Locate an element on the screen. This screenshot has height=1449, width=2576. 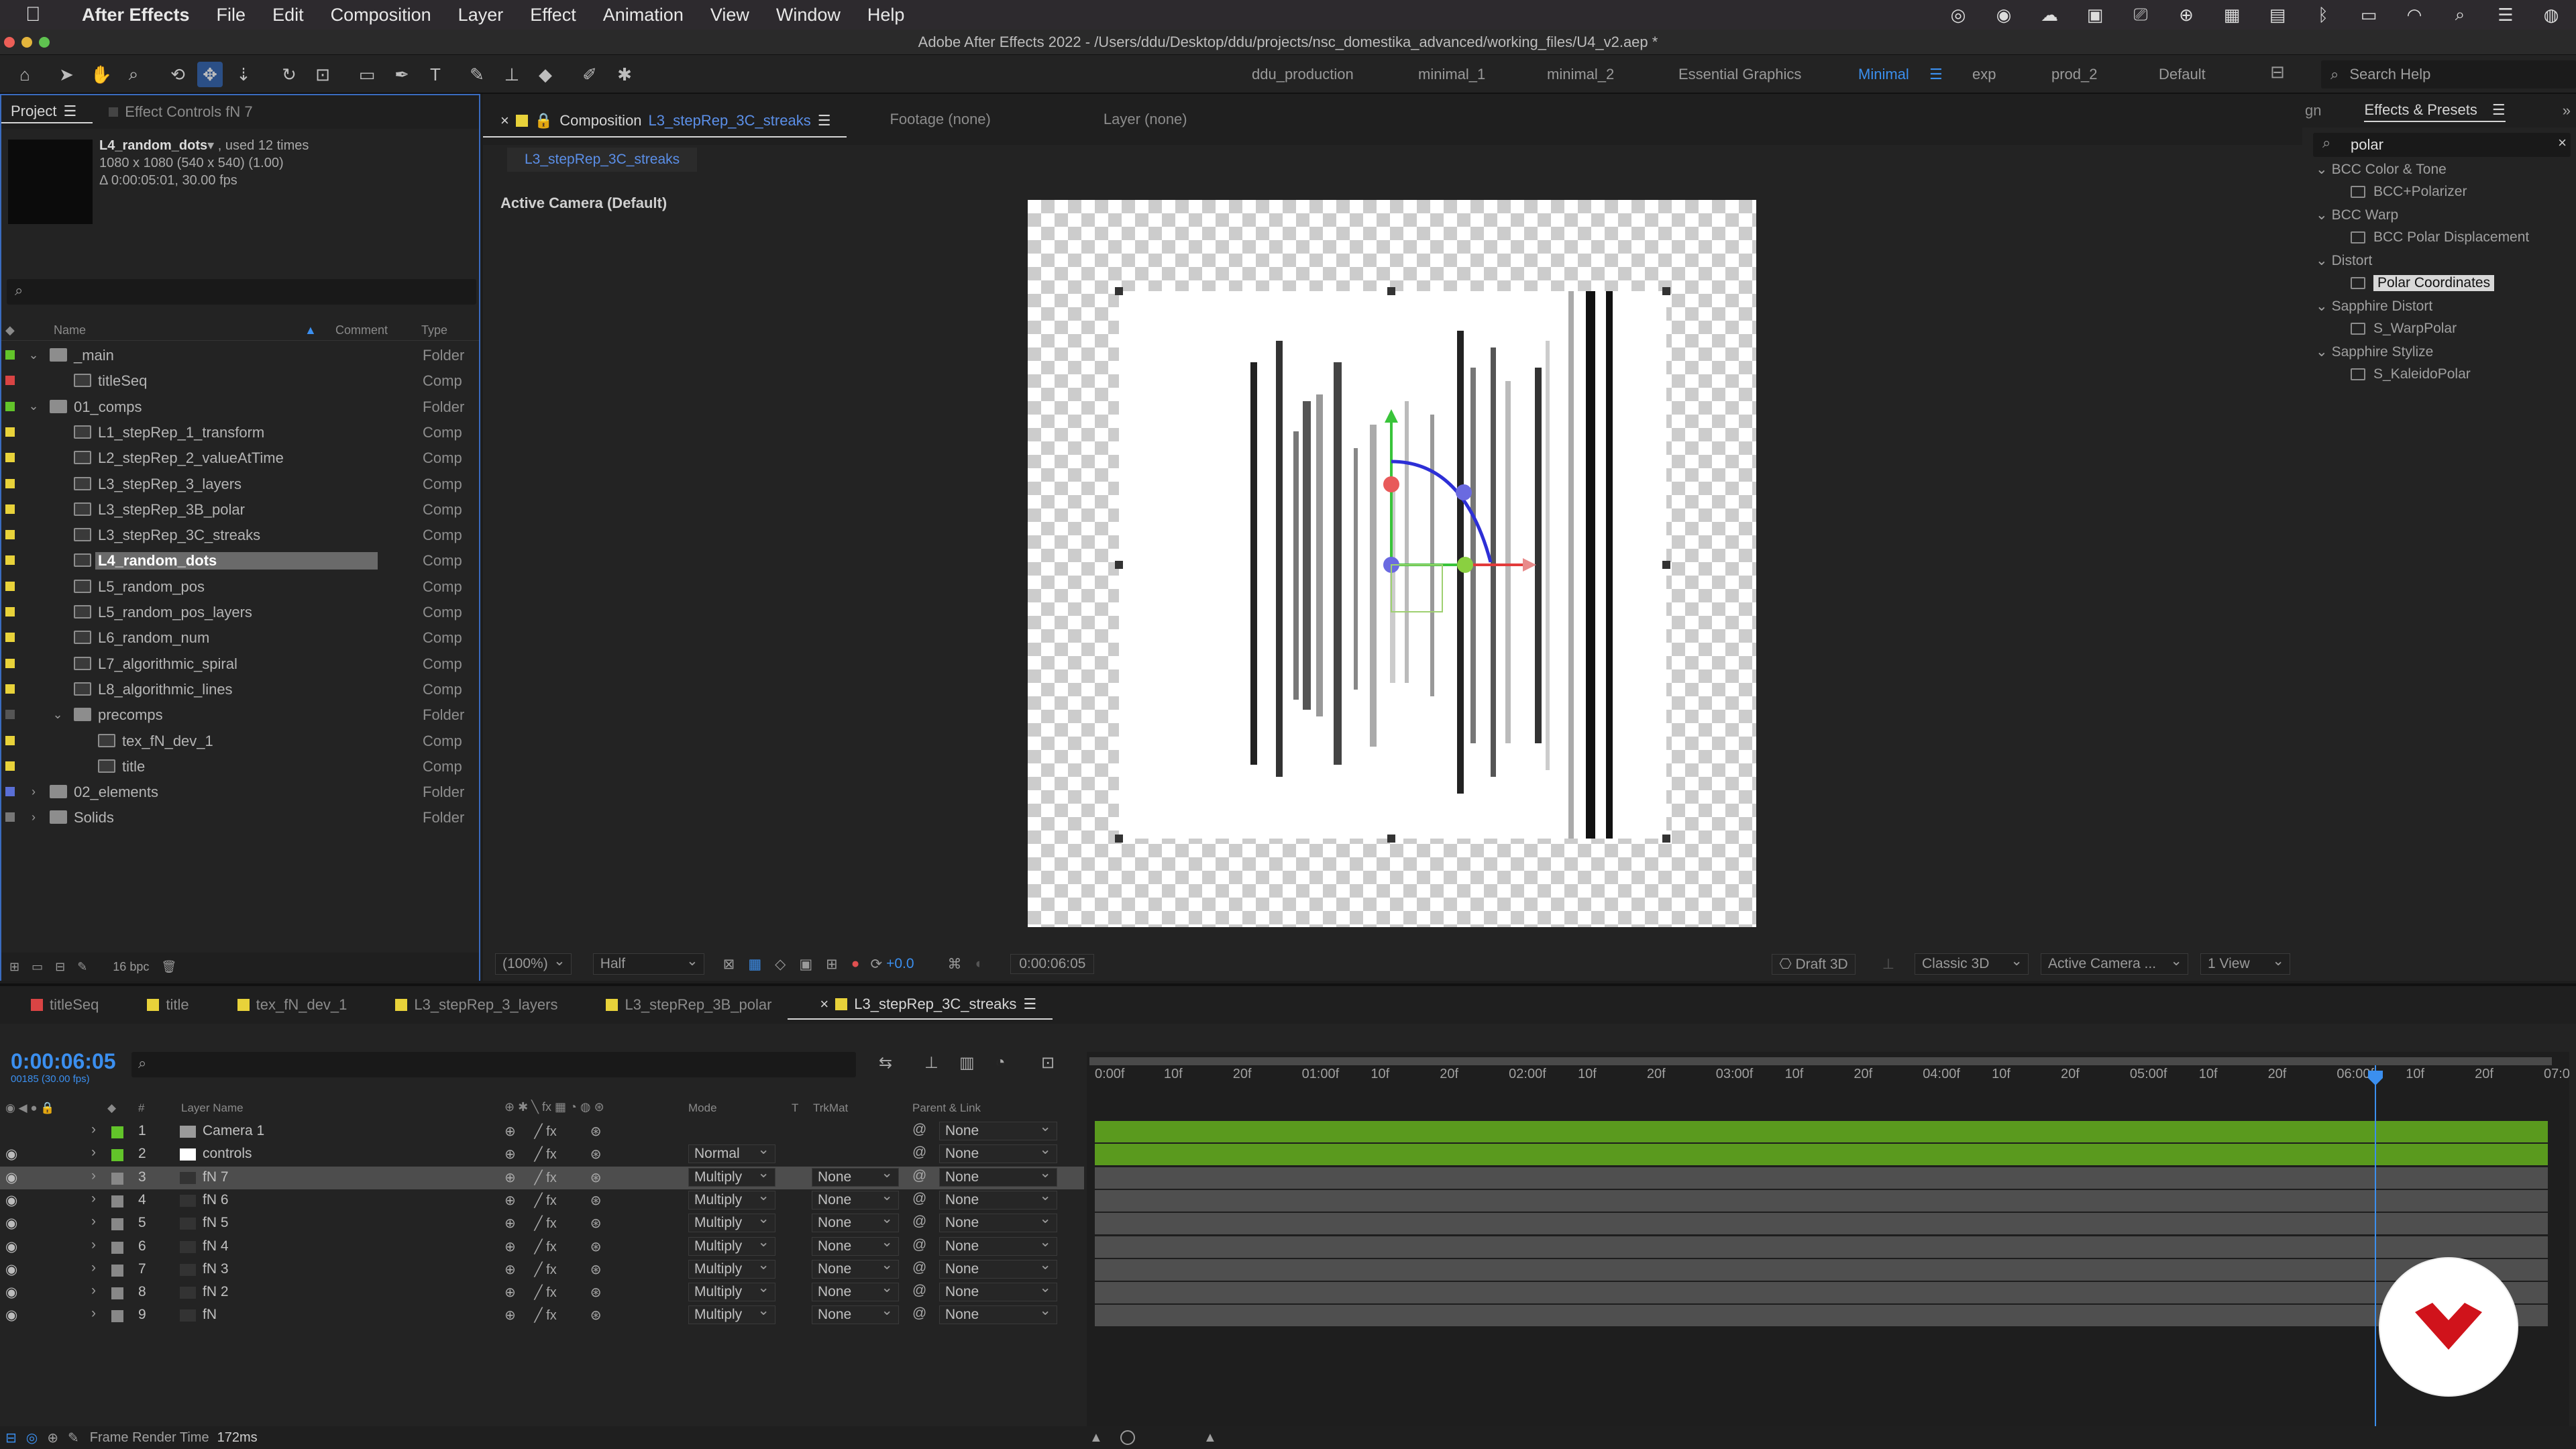
spotlight-icon: ⌕ is located at coordinates (2460, 14).